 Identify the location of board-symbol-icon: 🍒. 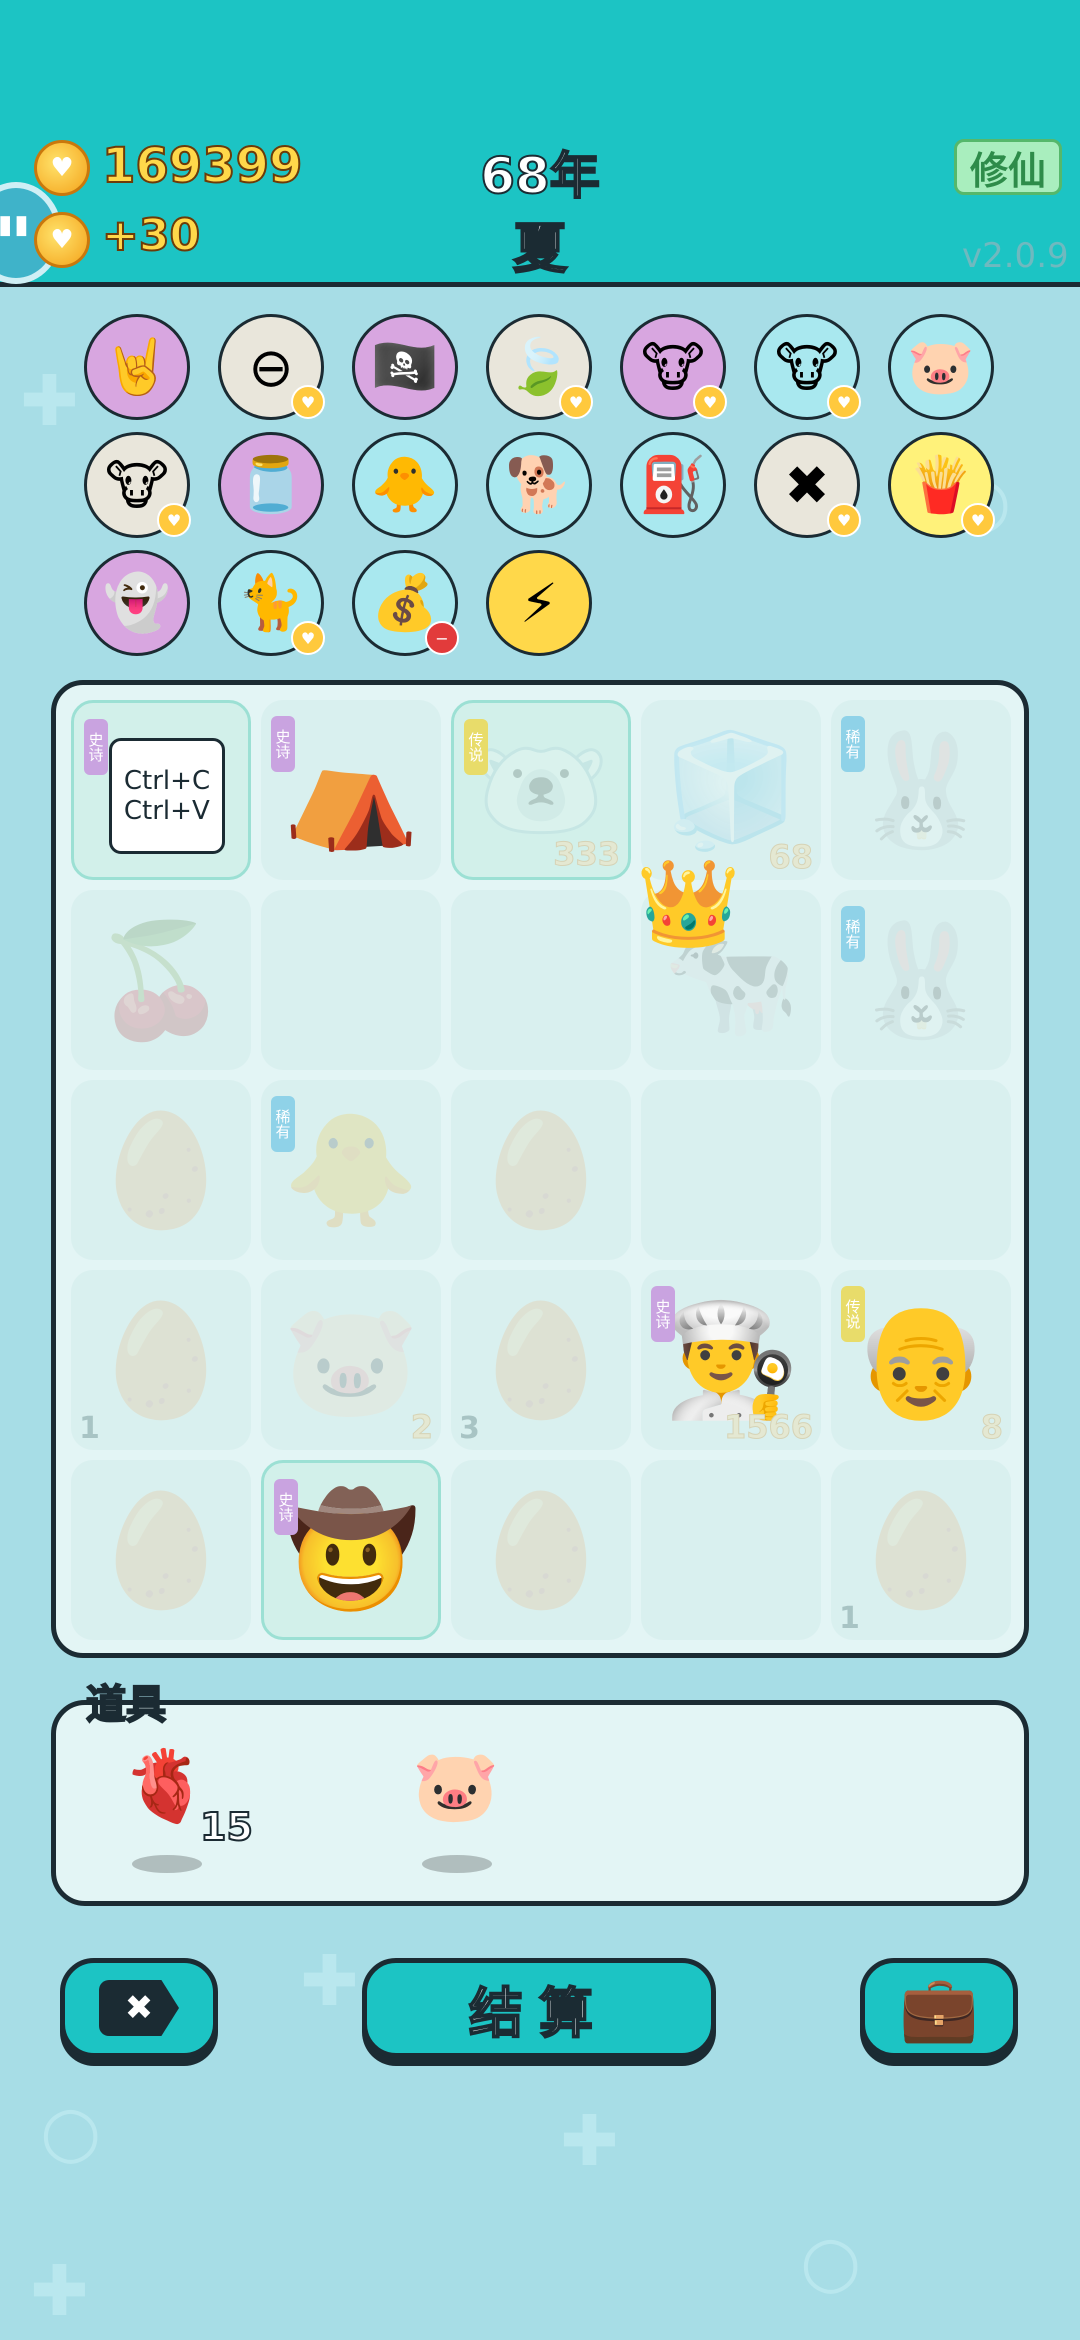
(161, 979).